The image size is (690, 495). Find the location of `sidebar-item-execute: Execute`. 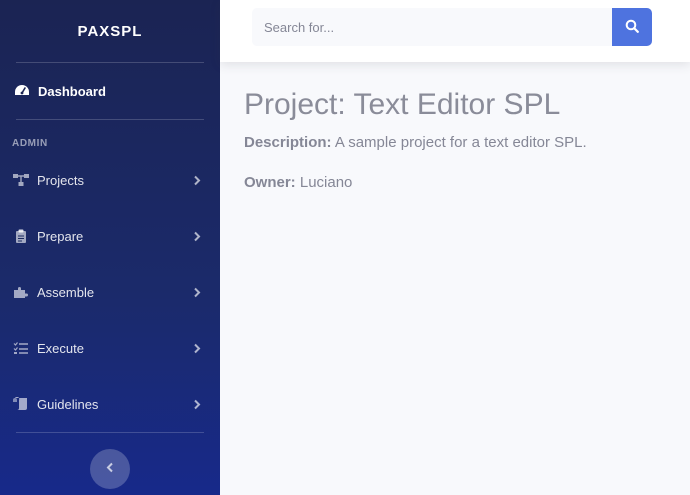

sidebar-item-execute: Execute is located at coordinates (110, 348).